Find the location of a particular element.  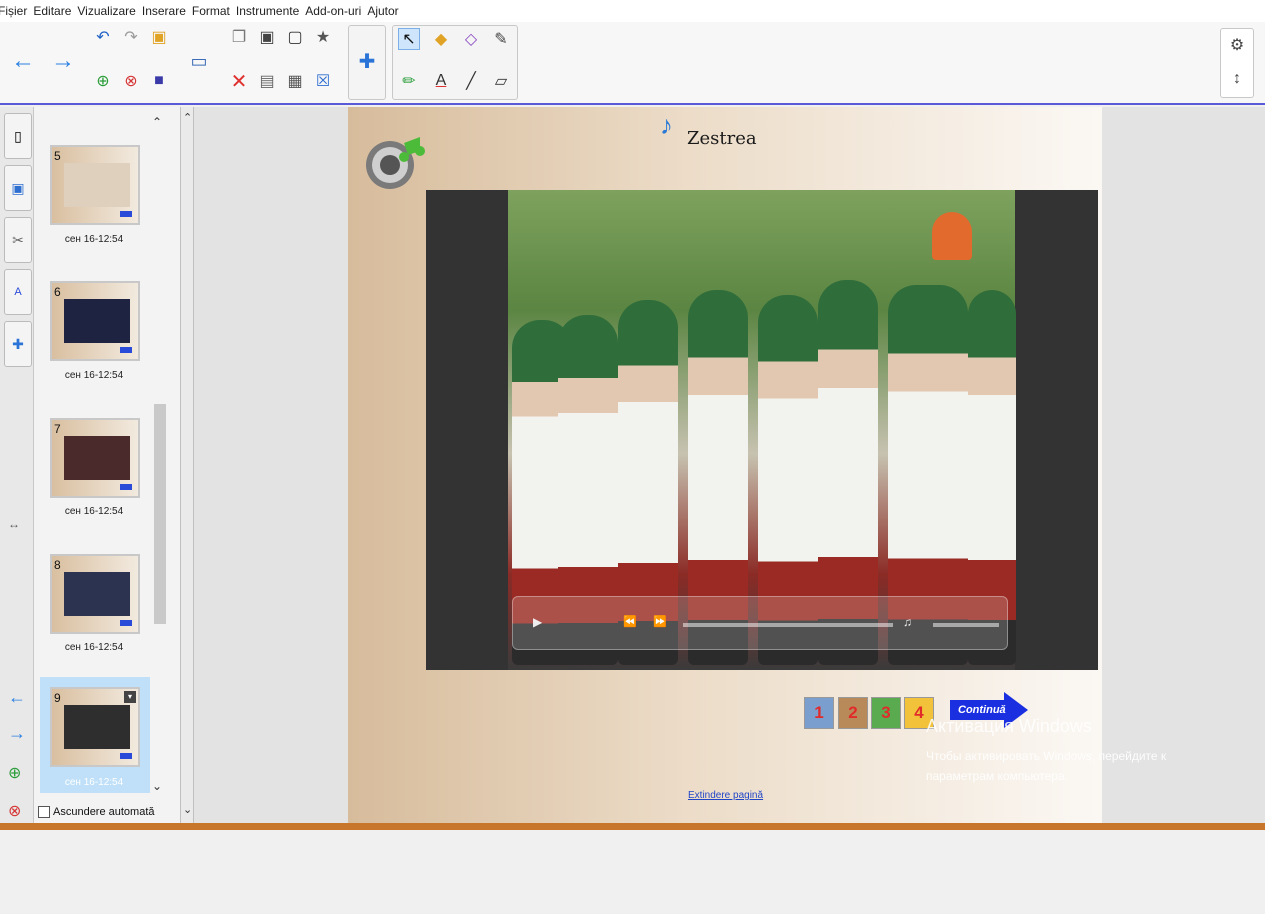

gallery-tab: ▣ is located at coordinates (18, 188).